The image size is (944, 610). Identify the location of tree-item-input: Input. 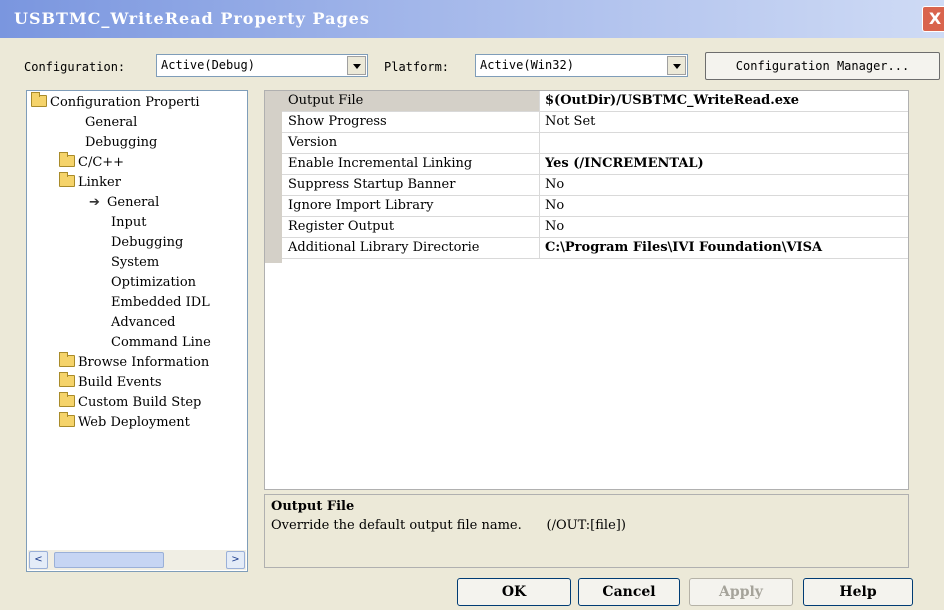
(128, 223).